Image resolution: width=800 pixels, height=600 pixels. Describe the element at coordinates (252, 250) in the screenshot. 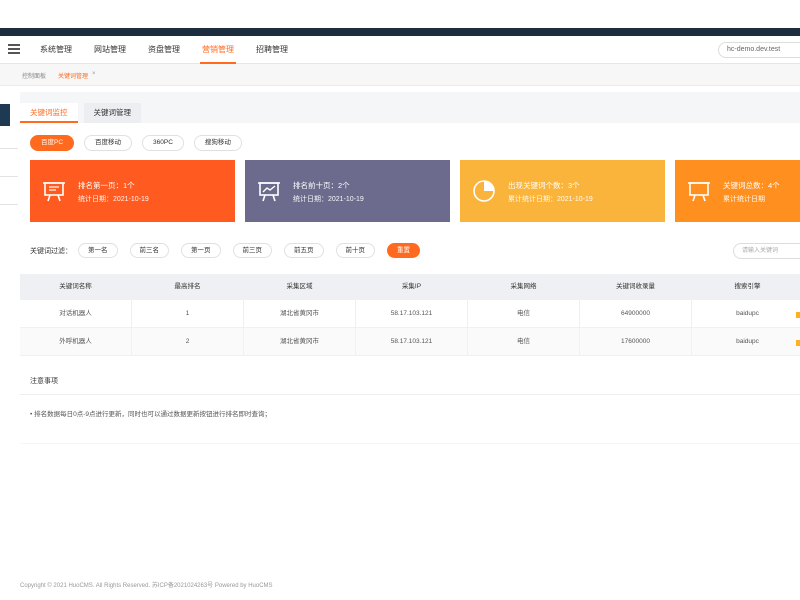

I see `filter-top-three-pages: 前三页` at that location.